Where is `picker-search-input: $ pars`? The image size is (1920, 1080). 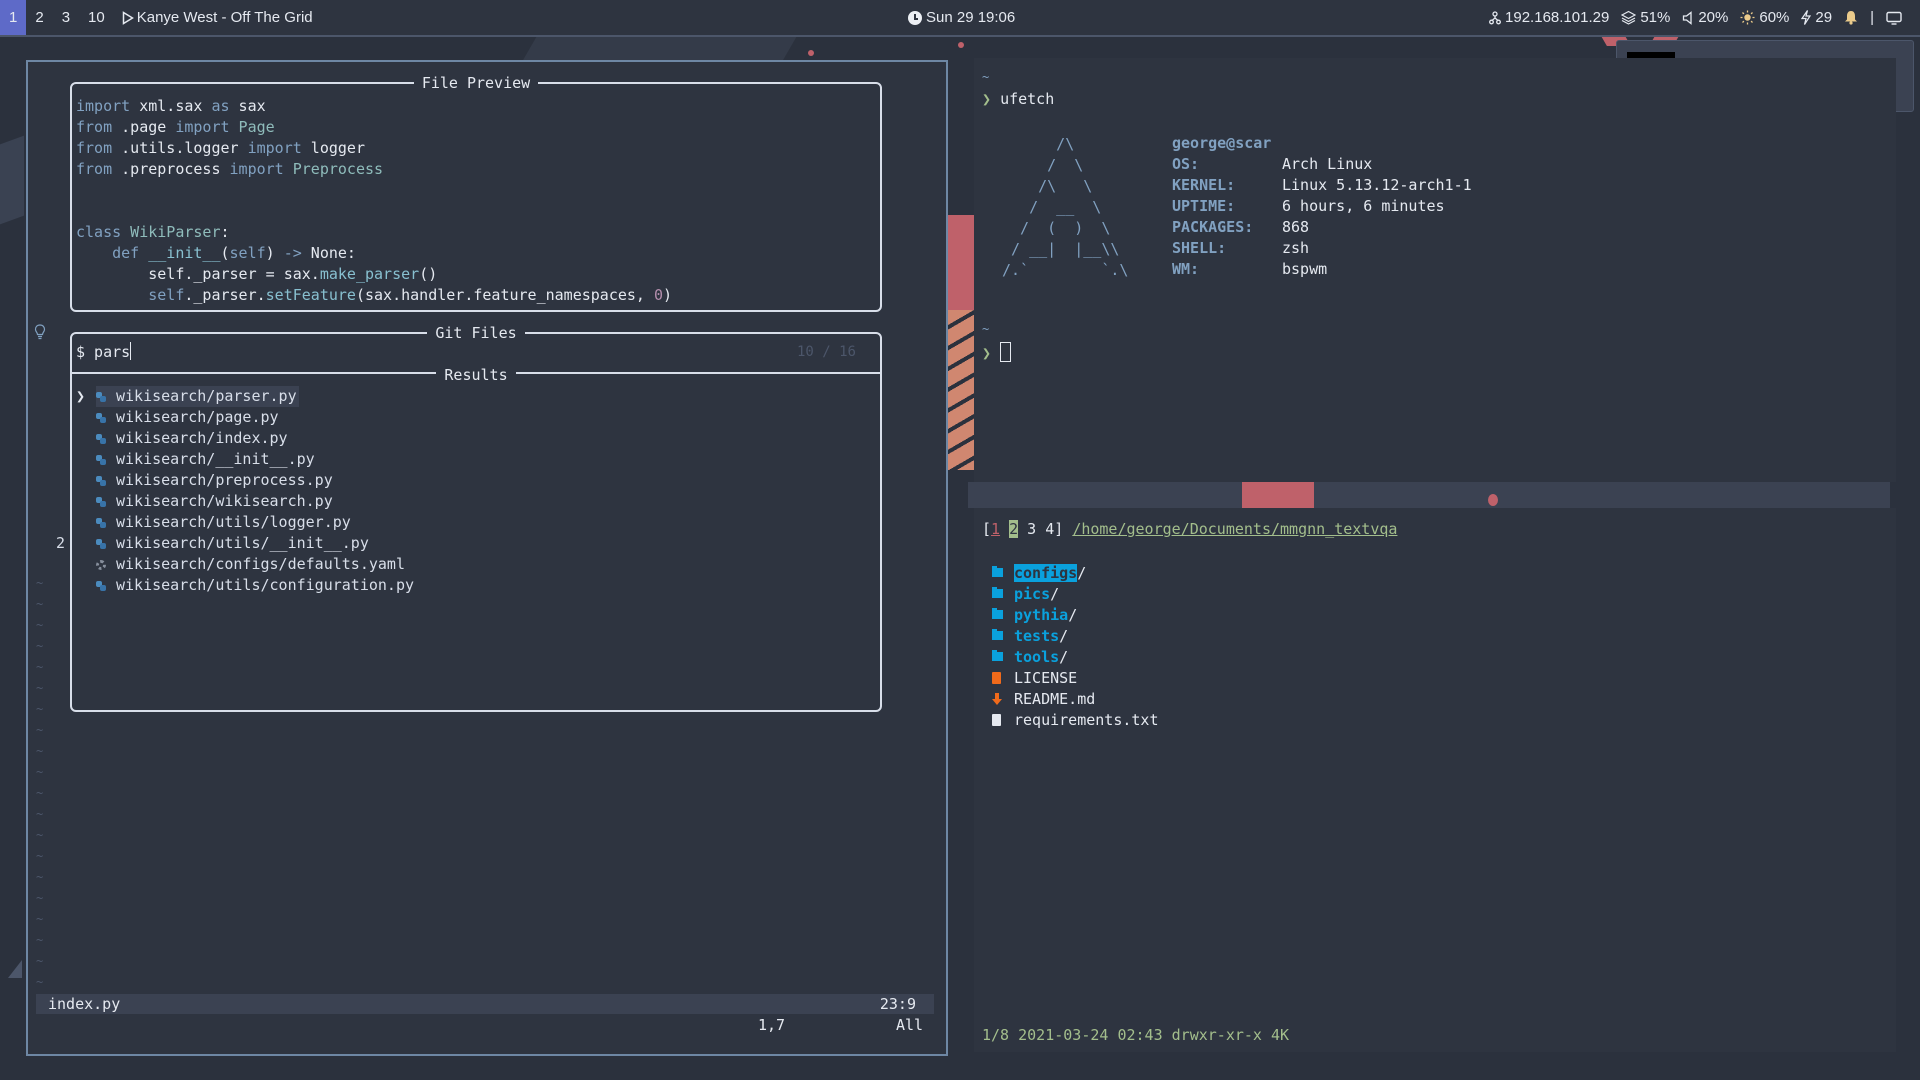 picker-search-input: $ pars is located at coordinates (104, 351).